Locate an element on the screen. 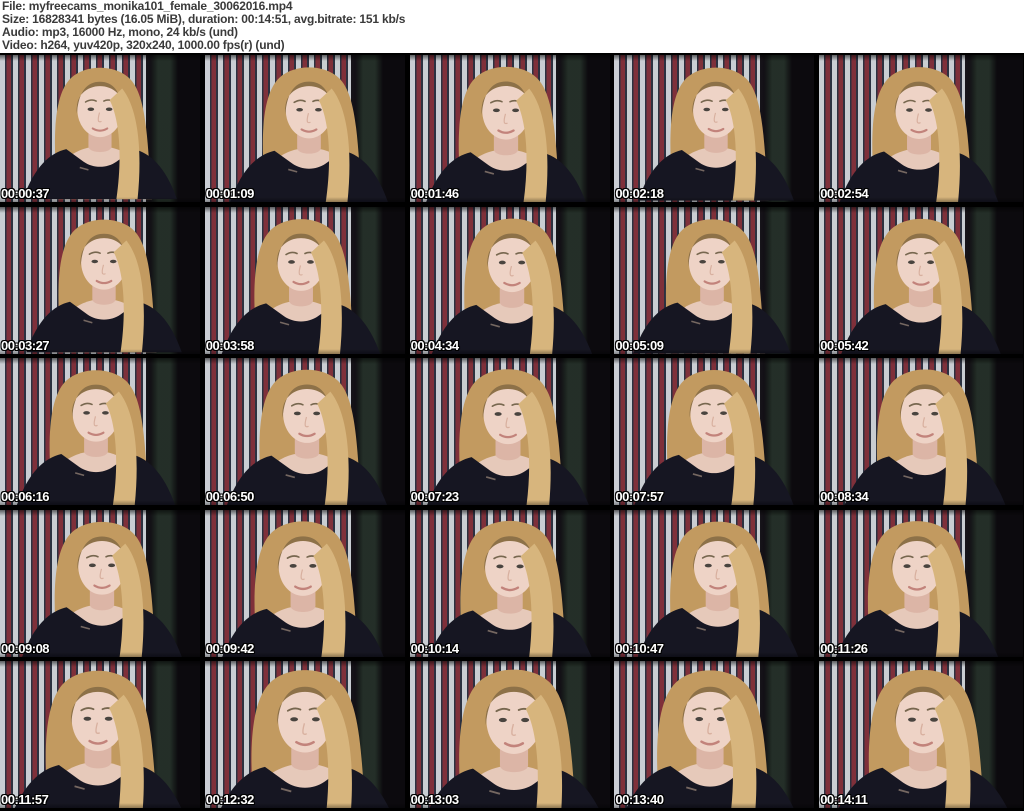 This screenshot has height=811, width=1024. video-frame-thumbnail: 00:09:42 is located at coordinates (304, 583).